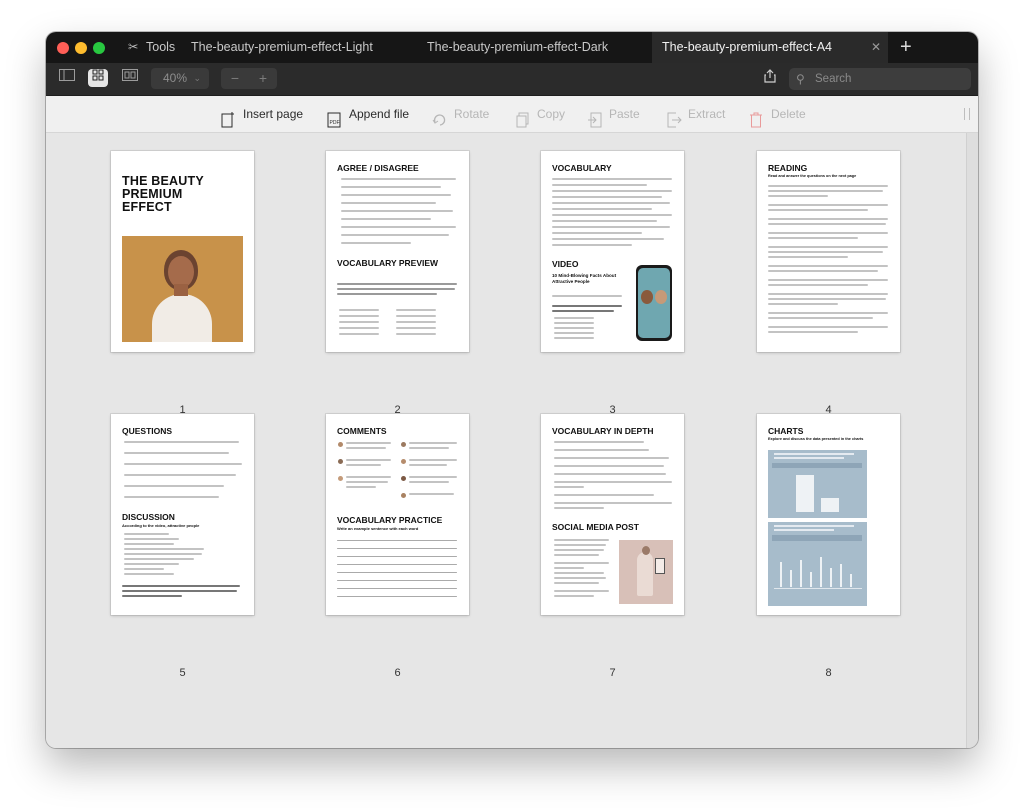  Describe the element at coordinates (63, 48) in the screenshot. I see `close-window-button` at that location.